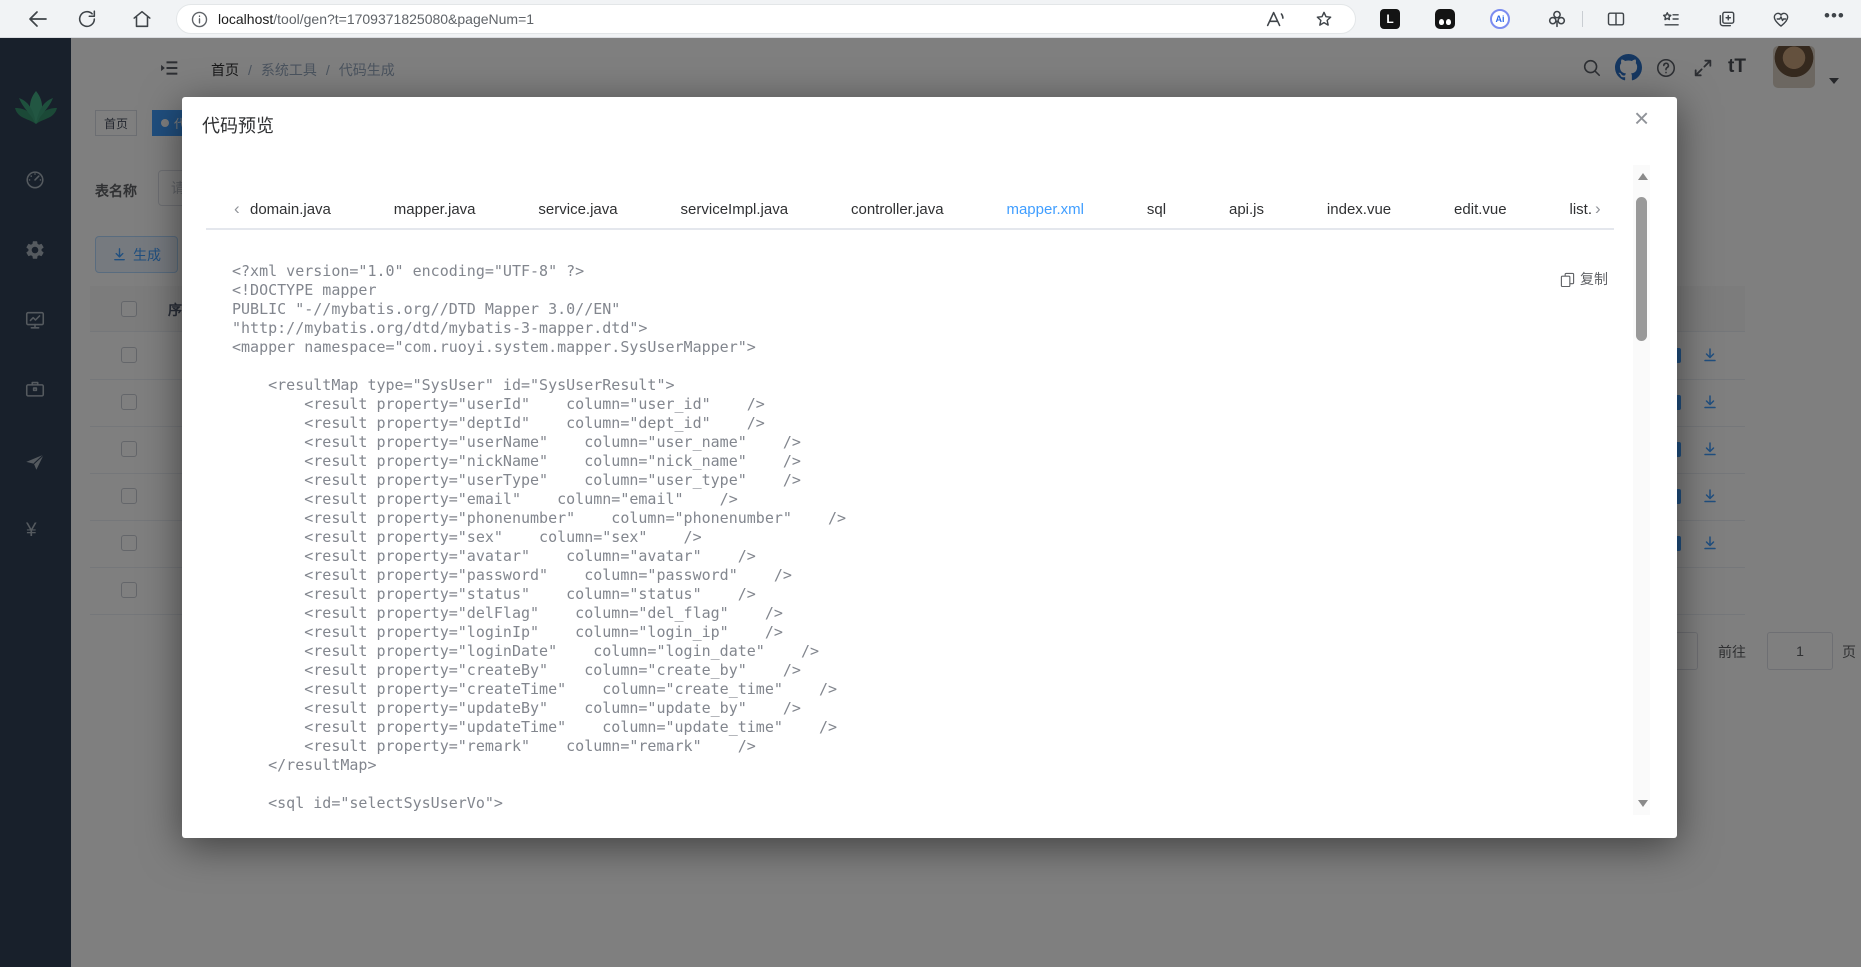  Describe the element at coordinates (1584, 279) in the screenshot. I see `copy-button: 复制` at that location.